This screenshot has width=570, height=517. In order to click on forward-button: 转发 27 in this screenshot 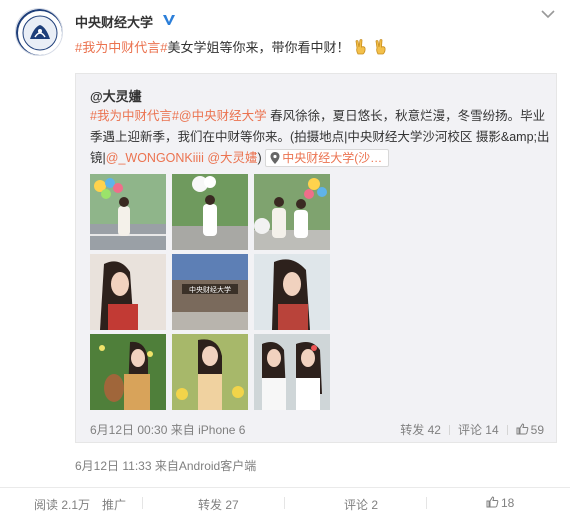, I will do `click(218, 504)`.